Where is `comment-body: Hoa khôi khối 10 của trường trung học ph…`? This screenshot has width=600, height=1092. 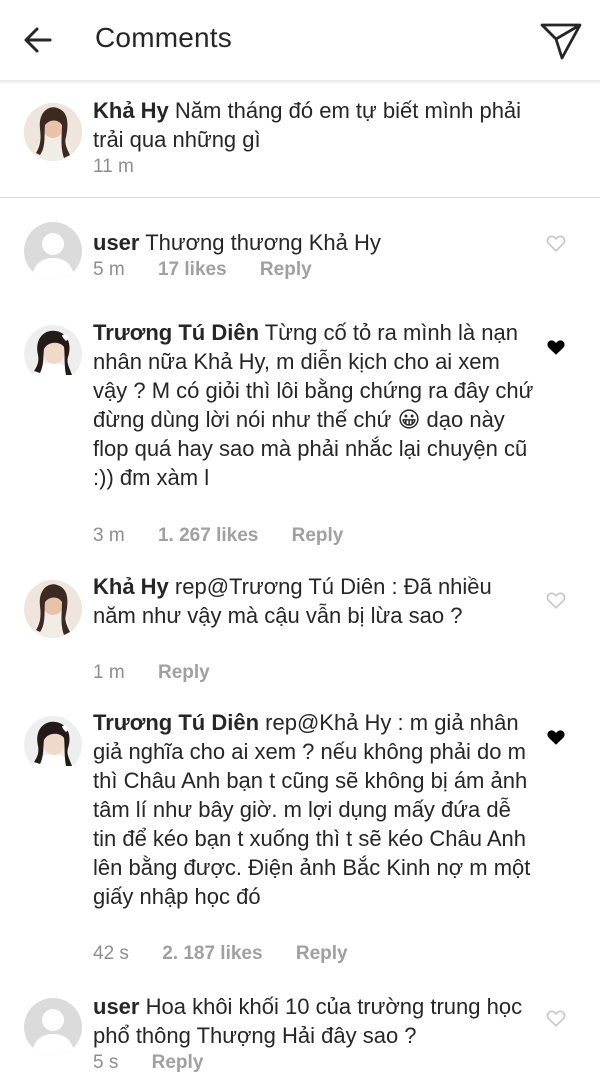
comment-body: Hoa khôi khối 10 của trường trung học ph… is located at coordinates (308, 1021).